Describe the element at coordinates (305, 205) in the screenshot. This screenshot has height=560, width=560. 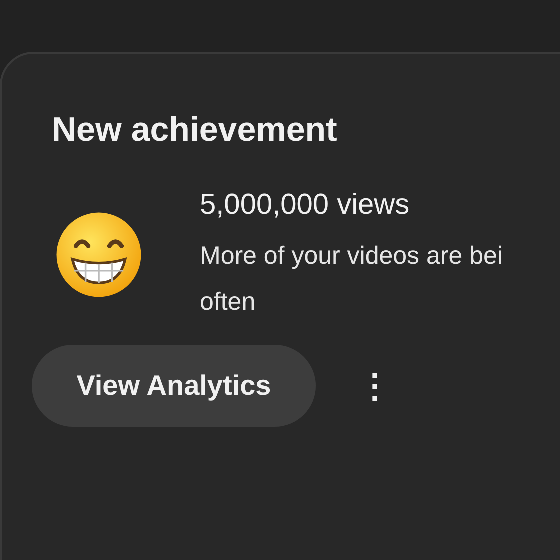
I see `achievement-headline: 5,000,000 views` at that location.